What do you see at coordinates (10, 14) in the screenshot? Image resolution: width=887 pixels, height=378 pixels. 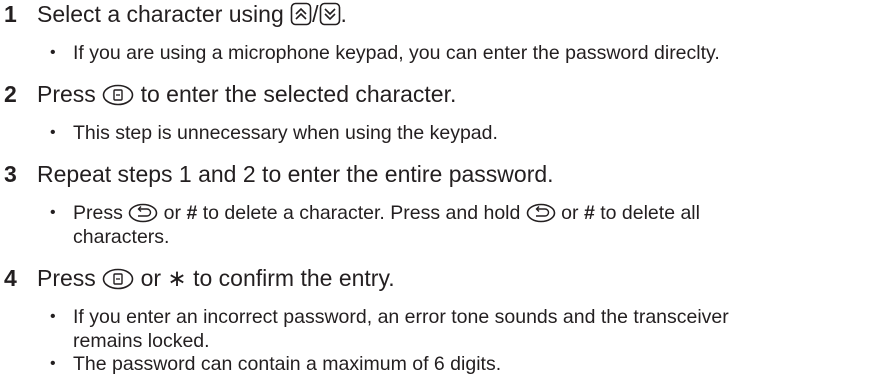 I see `step-number: 1` at bounding box center [10, 14].